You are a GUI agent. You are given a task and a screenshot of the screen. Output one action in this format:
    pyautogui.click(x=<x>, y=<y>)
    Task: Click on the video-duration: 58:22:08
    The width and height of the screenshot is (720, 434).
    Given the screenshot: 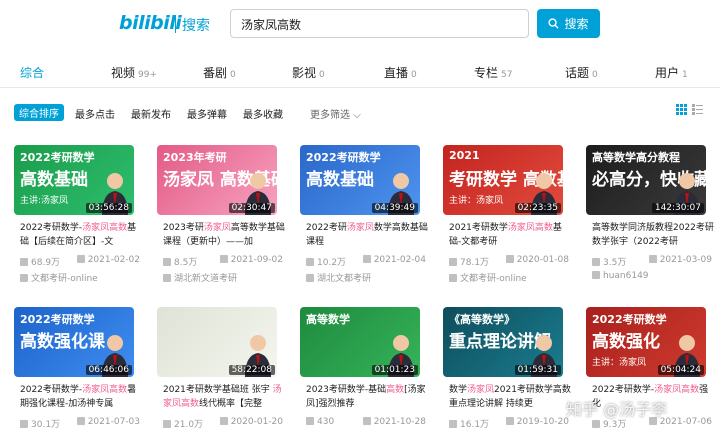 What is the action you would take?
    pyautogui.click(x=251, y=370)
    